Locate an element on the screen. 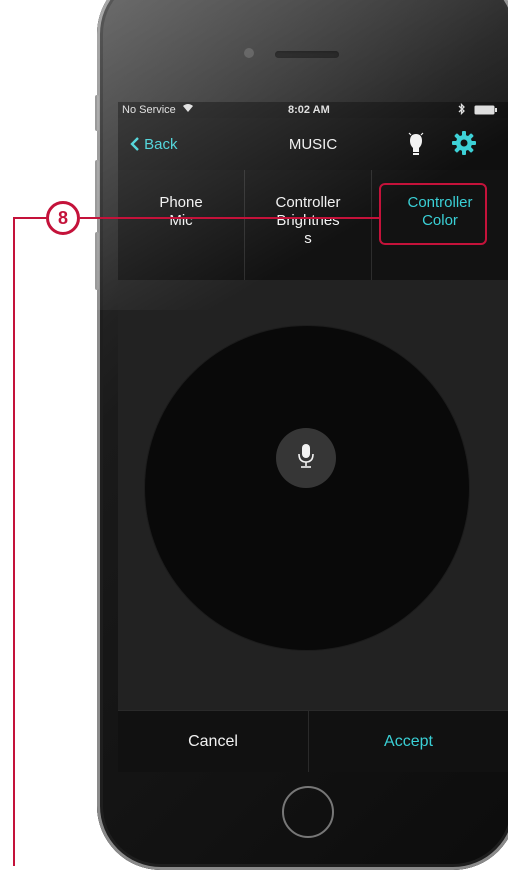  microphone-button is located at coordinates (306, 458).